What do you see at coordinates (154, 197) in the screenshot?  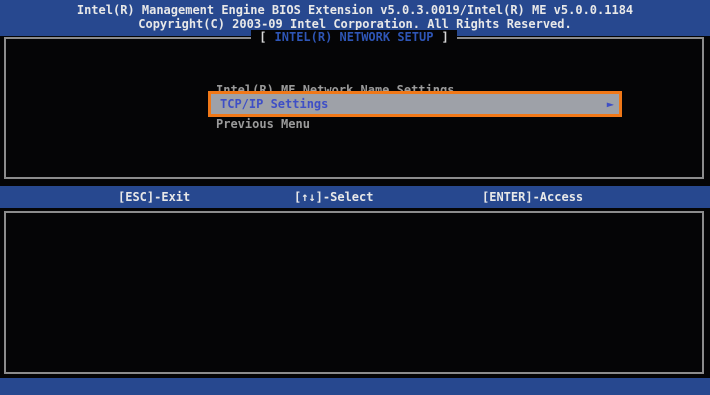 I see `exit-key-hint: [ESC]-Exit` at bounding box center [154, 197].